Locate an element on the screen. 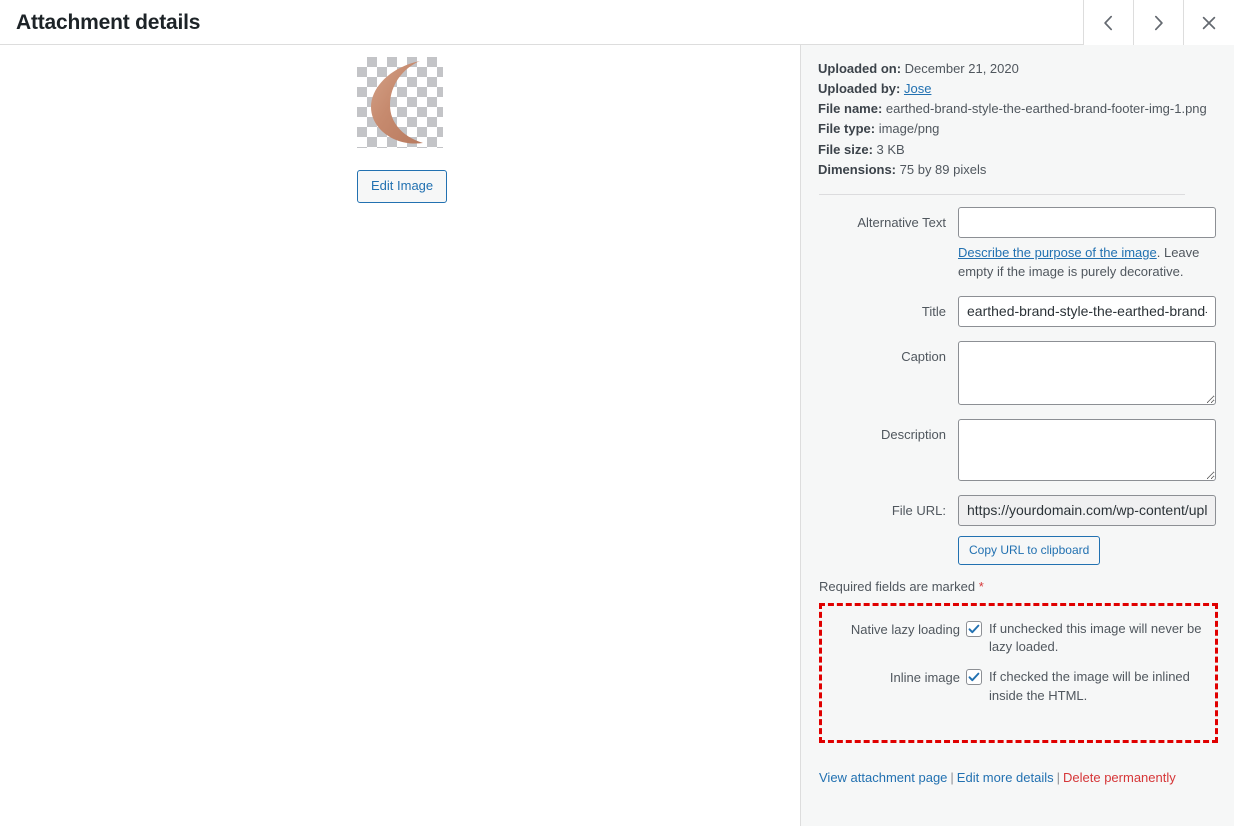  page-title: Attachment details is located at coordinates (108, 22).